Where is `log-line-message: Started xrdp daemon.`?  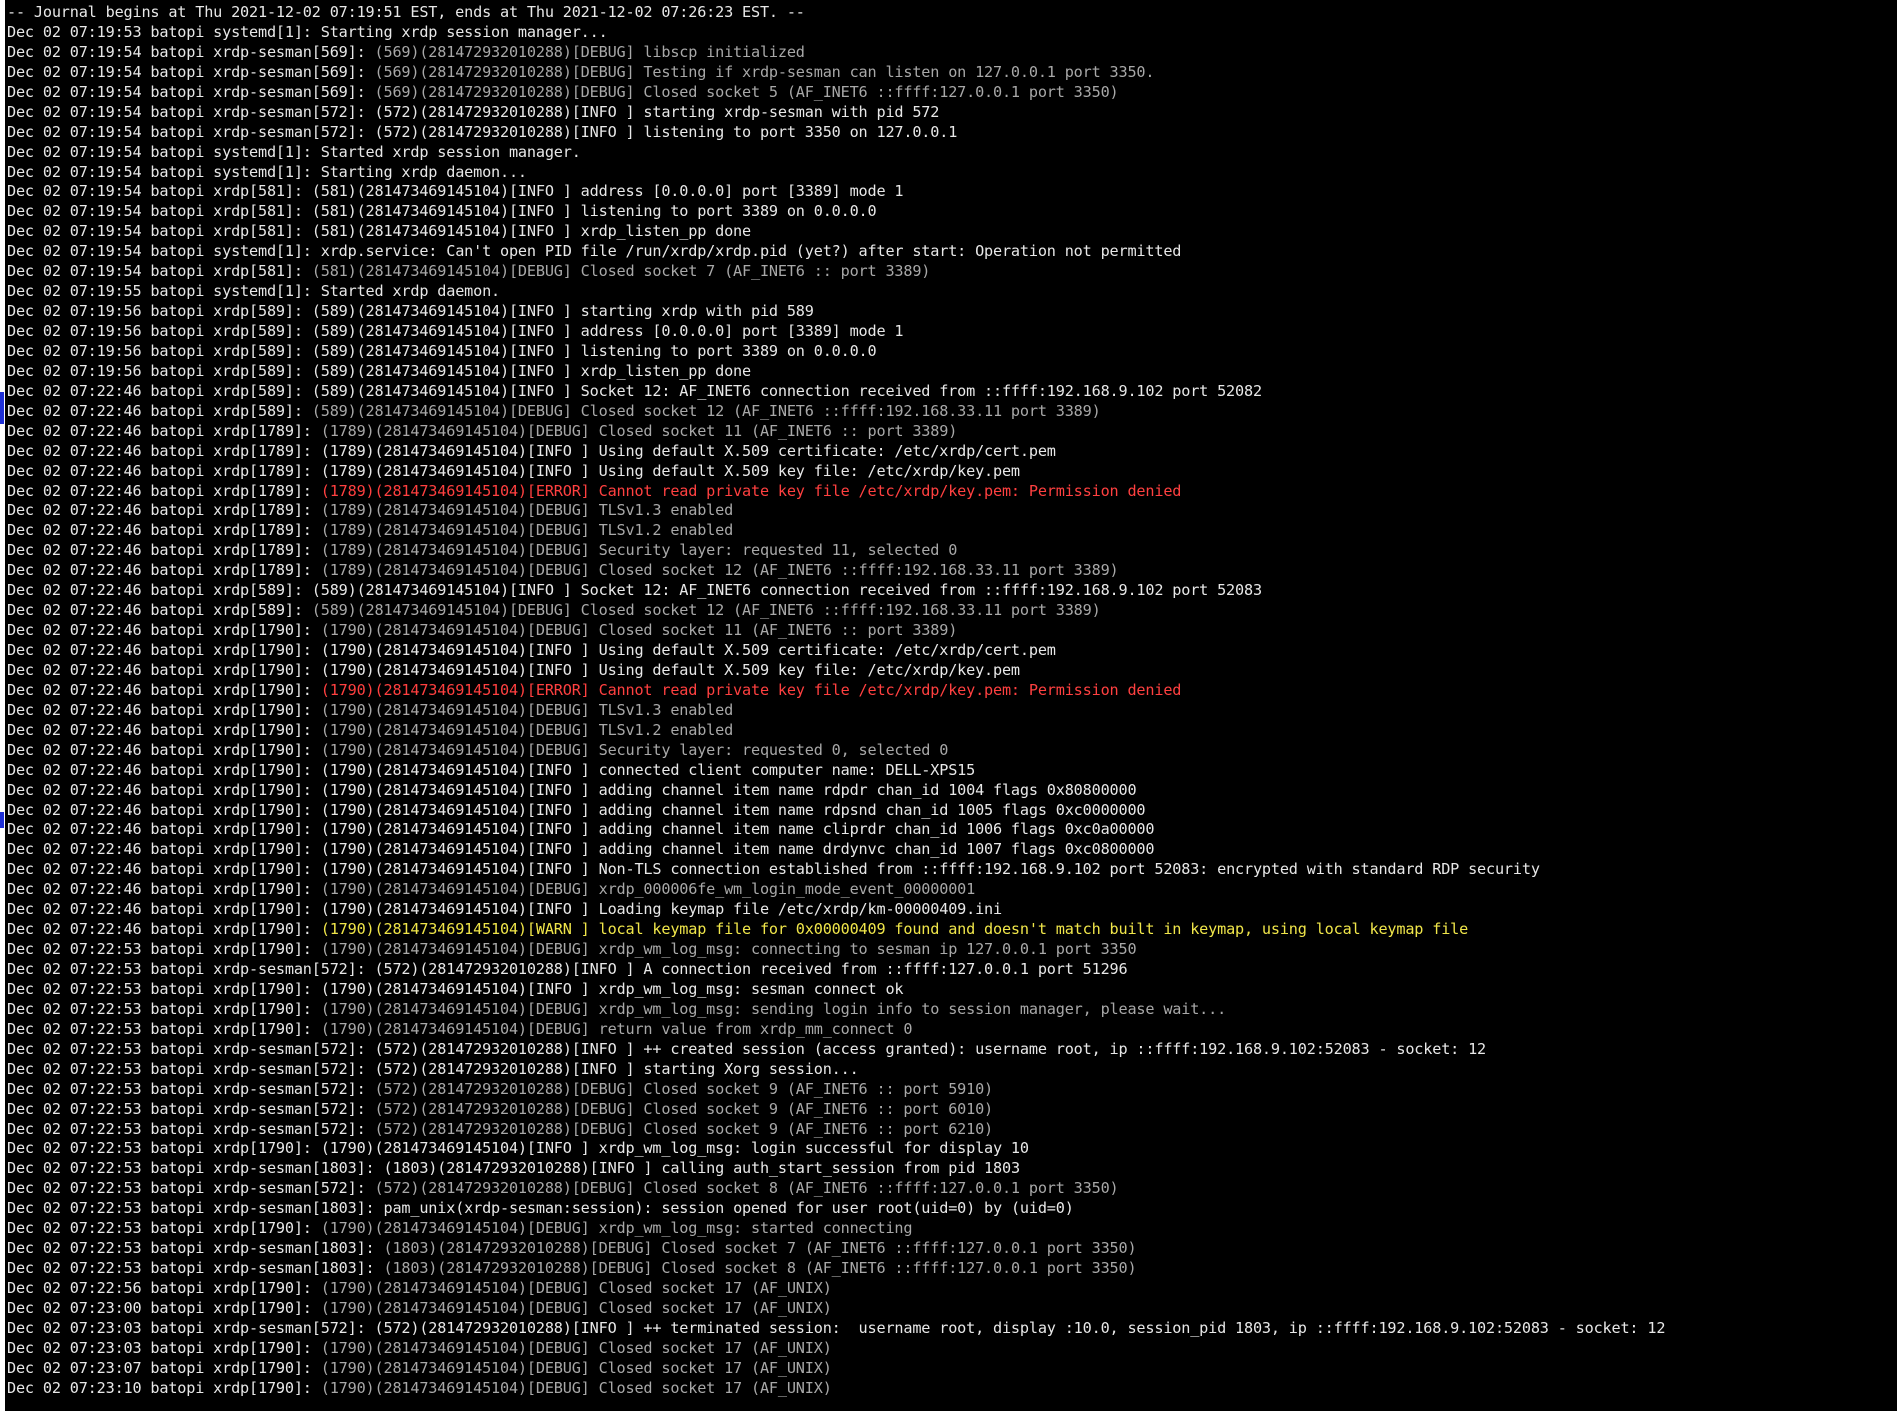 log-line-message: Started xrdp daemon. is located at coordinates (410, 291).